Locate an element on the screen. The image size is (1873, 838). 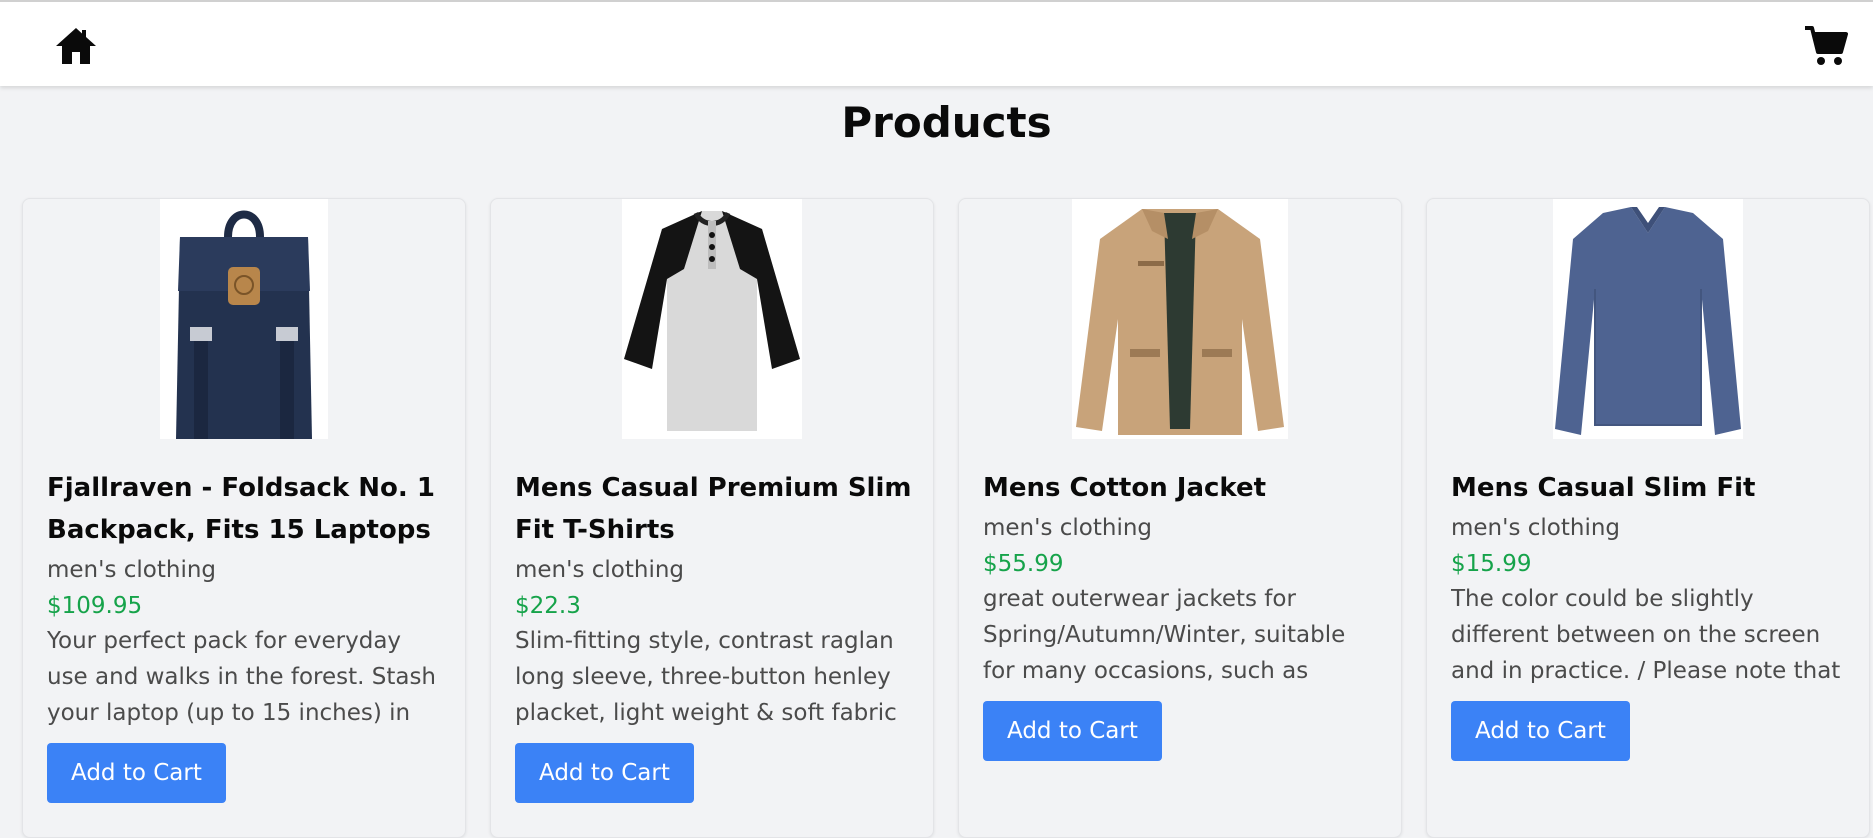
cotton-jacket-image is located at coordinates (1180, 319).